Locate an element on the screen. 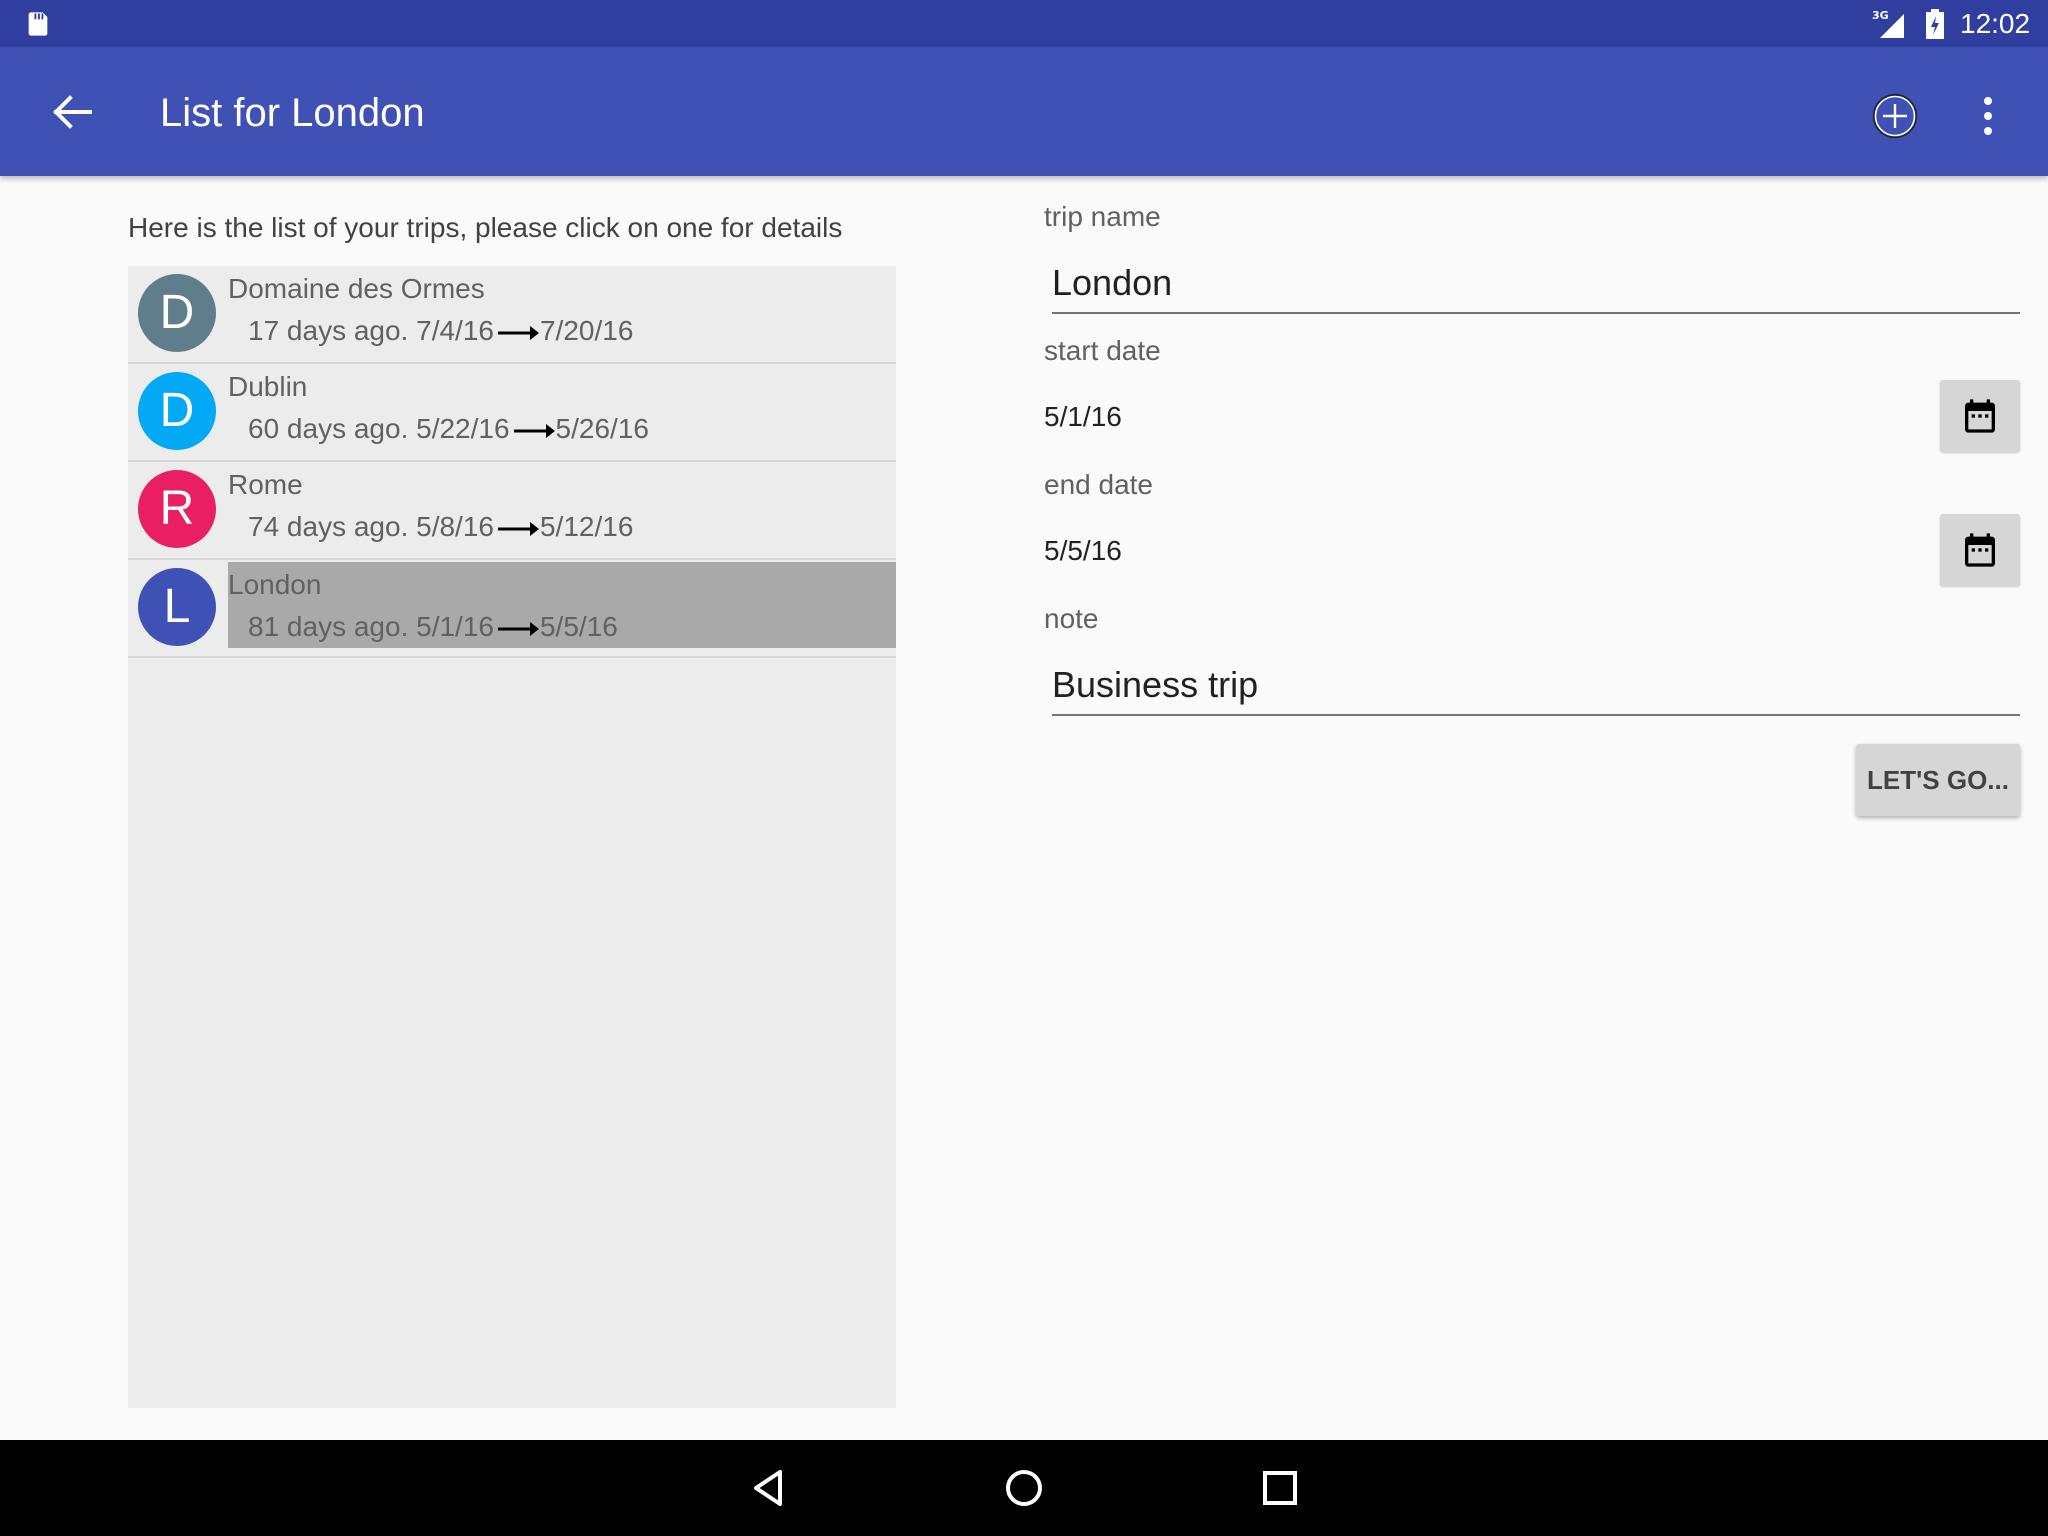 Image resolution: width=2048 pixels, height=1536 pixels. trip-ago: 17 days ago. is located at coordinates (328, 330).